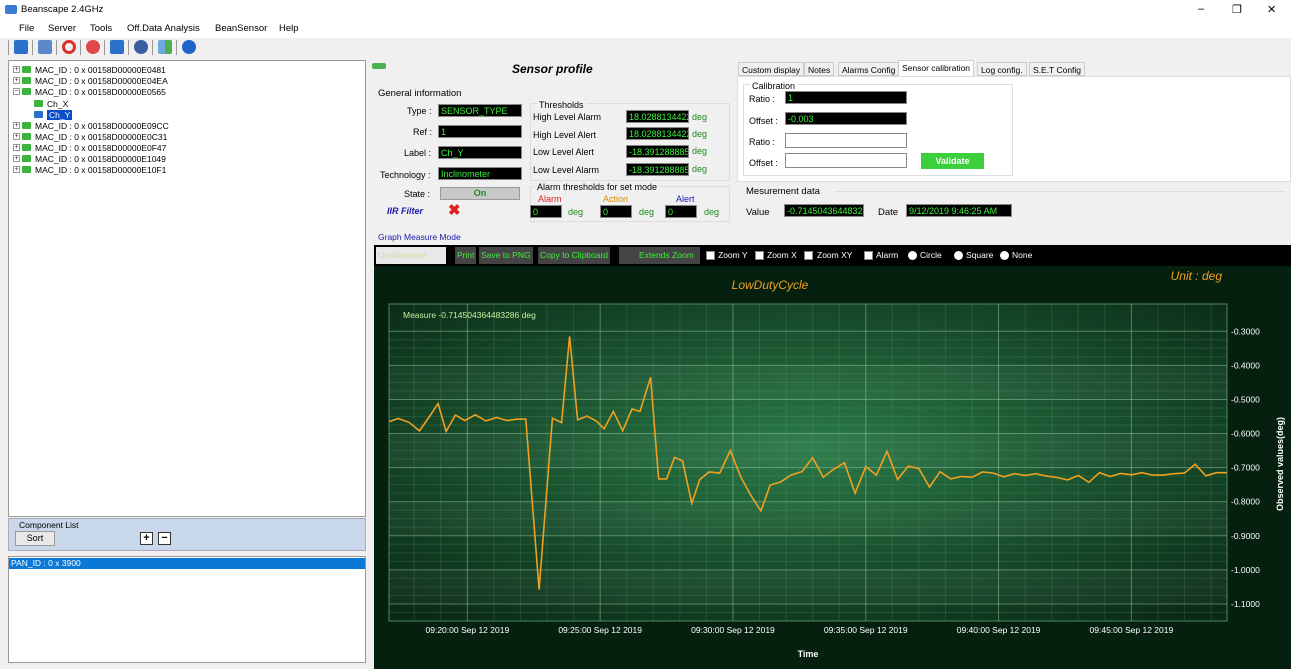 This screenshot has width=1291, height=669. What do you see at coordinates (819, 69) in the screenshot?
I see `tab-notes: Notes` at bounding box center [819, 69].